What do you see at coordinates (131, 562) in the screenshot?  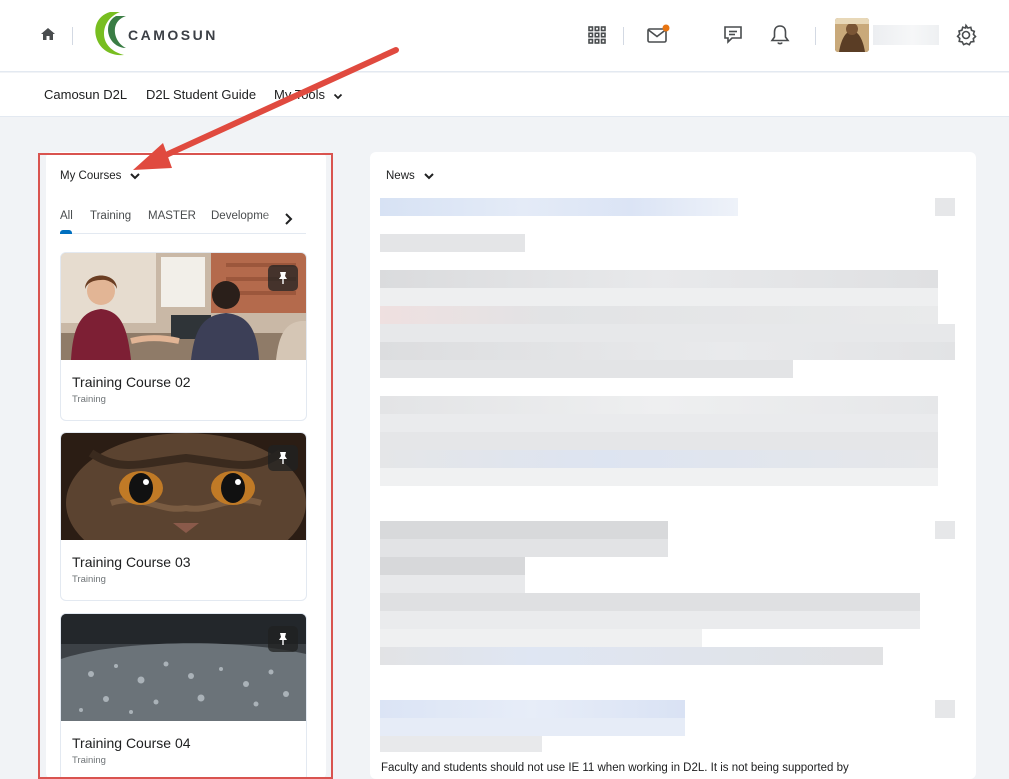 I see `course-title: Training Course 03` at bounding box center [131, 562].